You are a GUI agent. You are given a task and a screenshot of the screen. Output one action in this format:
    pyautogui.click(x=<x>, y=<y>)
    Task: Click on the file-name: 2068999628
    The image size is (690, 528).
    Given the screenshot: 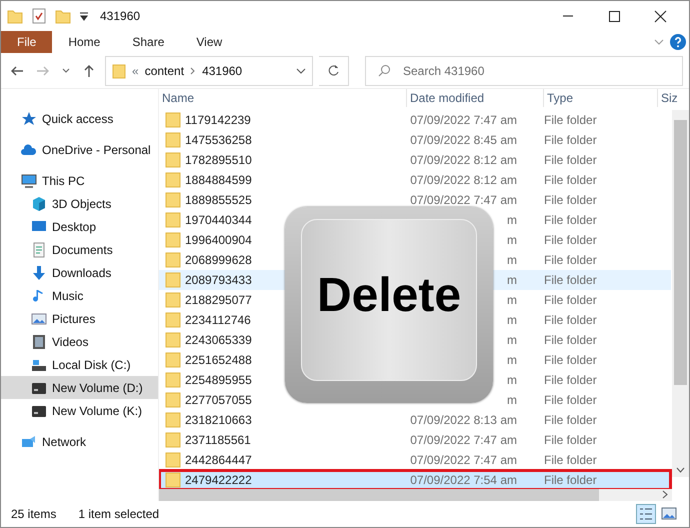 What is the action you would take?
    pyautogui.click(x=218, y=260)
    